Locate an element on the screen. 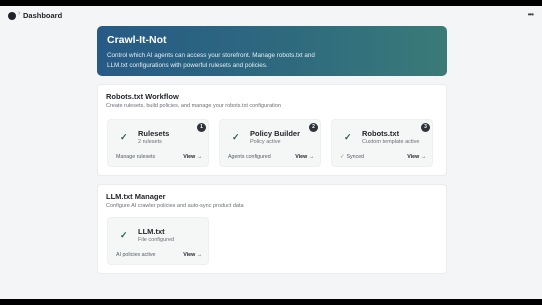 The height and width of the screenshot is (305, 542). card-footer-label: Synced is located at coordinates (355, 157).